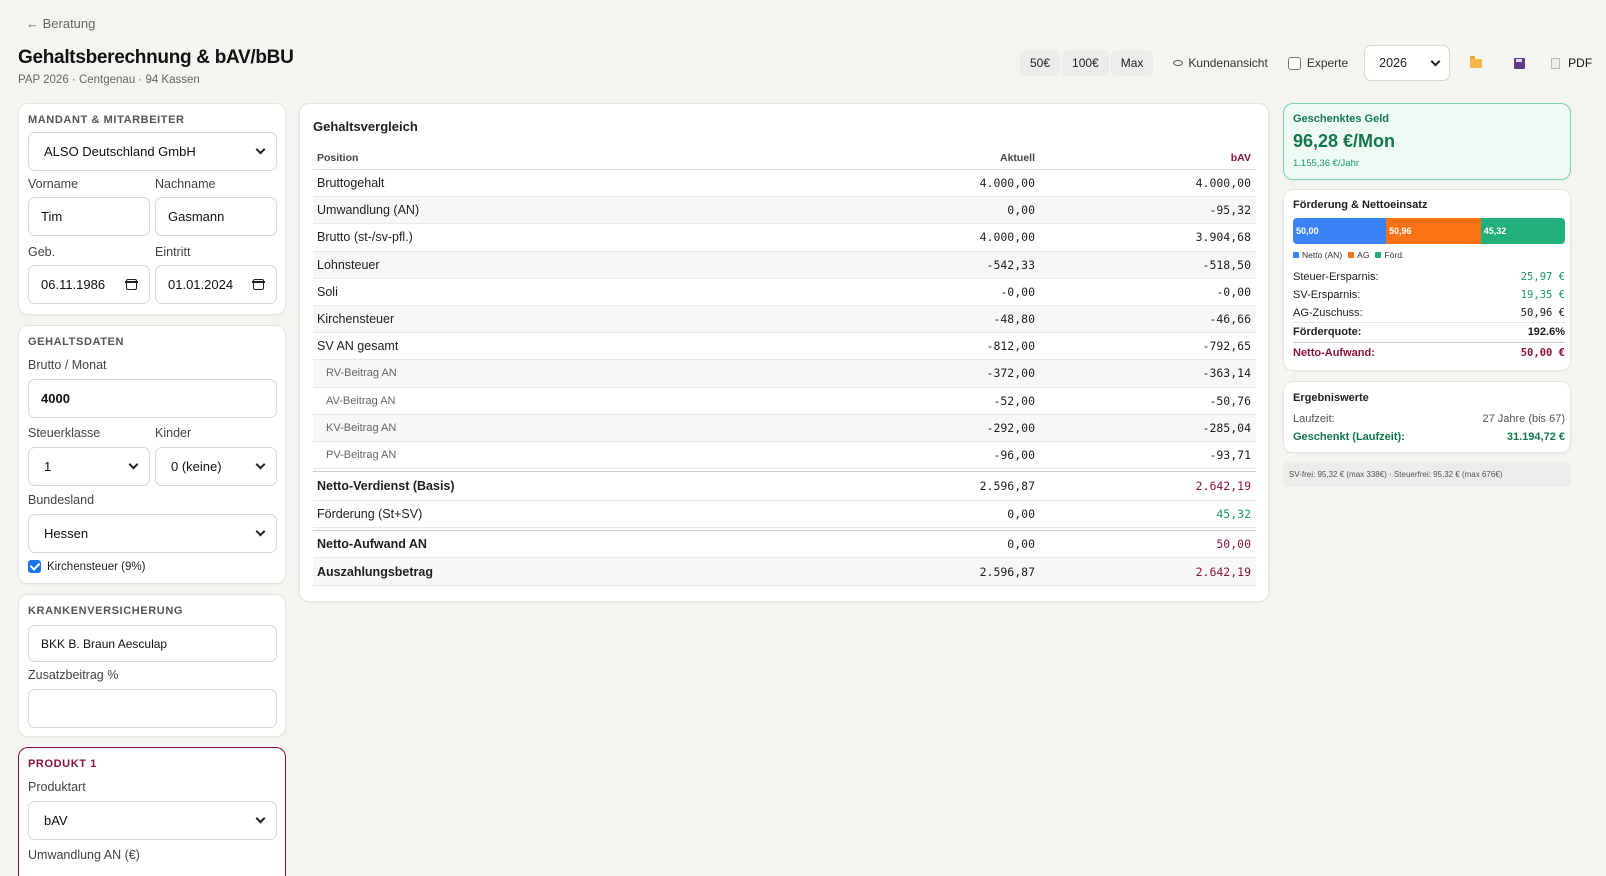 The image size is (1606, 876). What do you see at coordinates (201, 284) in the screenshot?
I see `eintritt-value: 01.01.2024` at bounding box center [201, 284].